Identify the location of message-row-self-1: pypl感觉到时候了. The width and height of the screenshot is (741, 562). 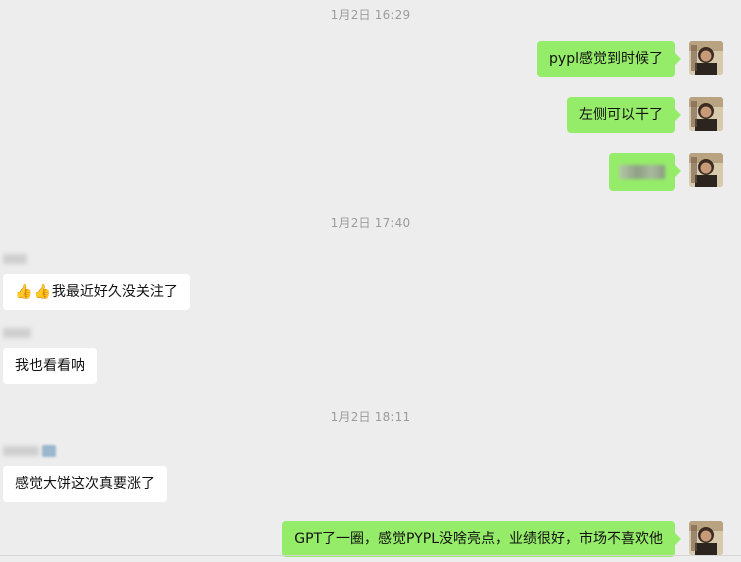
(630, 59).